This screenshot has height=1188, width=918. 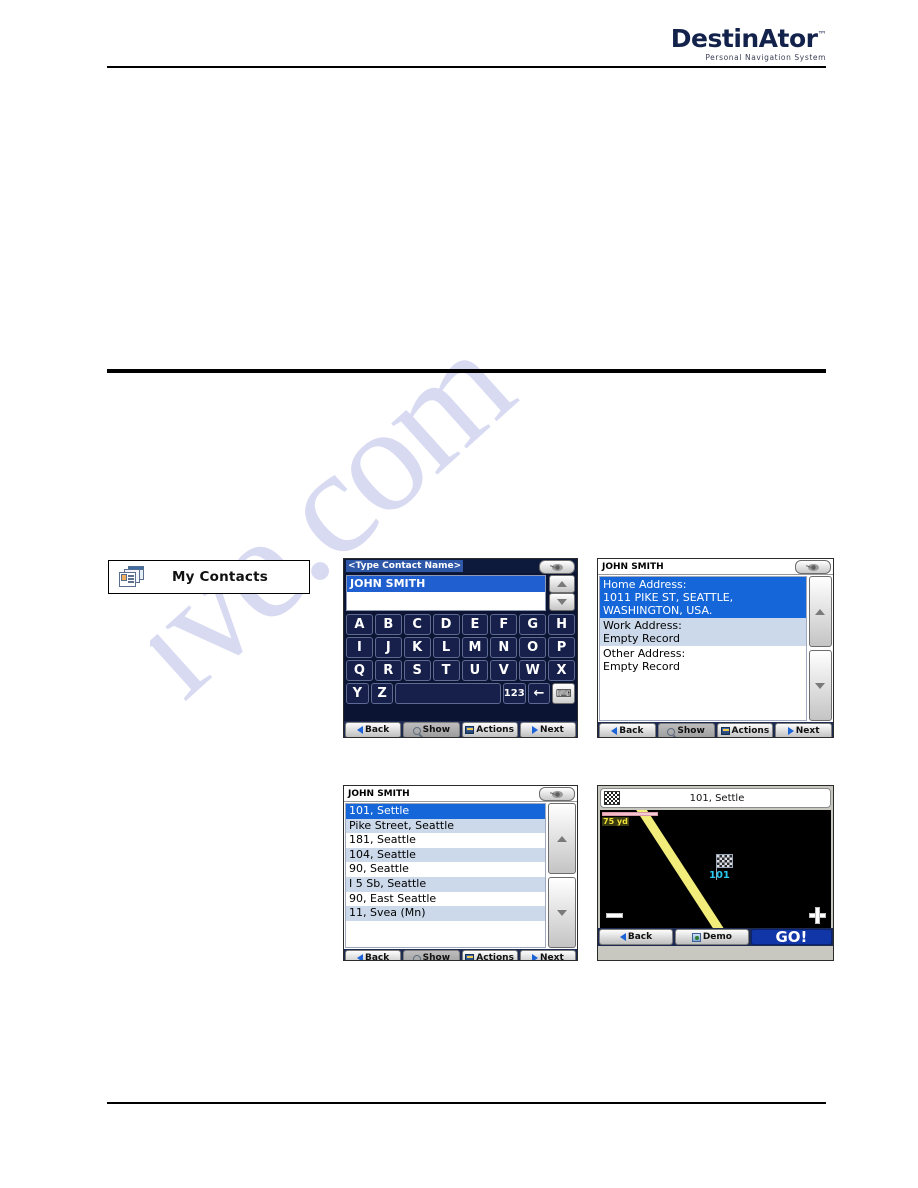 I want to click on list-item: JOHN SMITH, so click(x=446, y=584).